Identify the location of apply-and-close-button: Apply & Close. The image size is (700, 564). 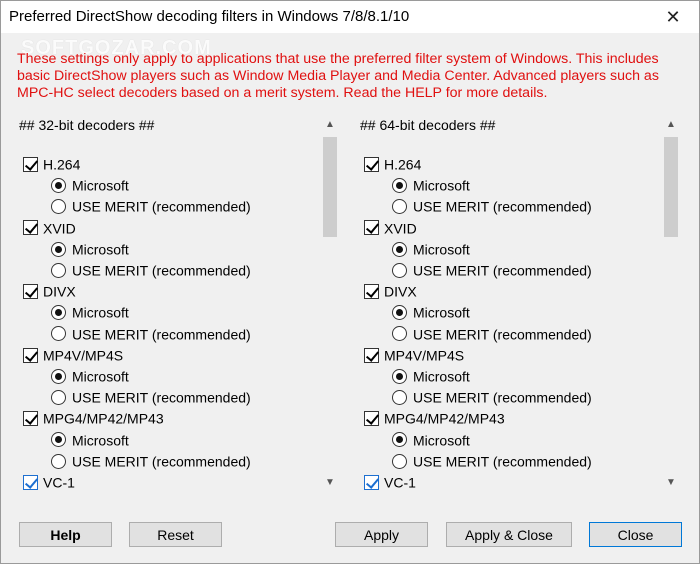
(509, 534).